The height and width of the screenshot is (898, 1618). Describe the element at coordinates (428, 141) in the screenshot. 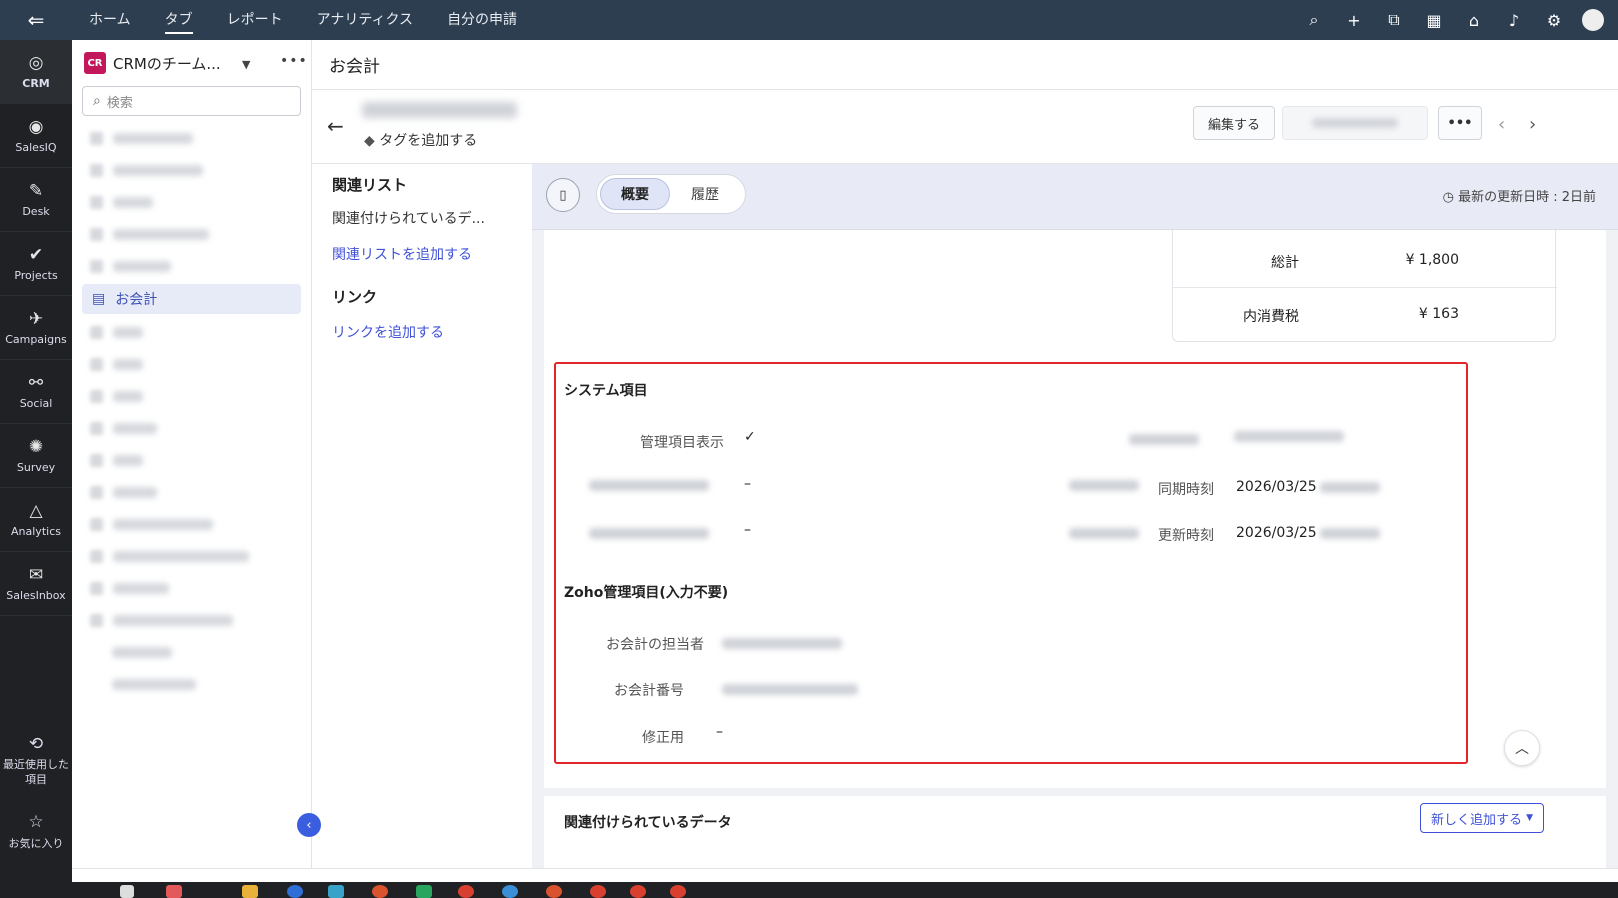

I see `add-tag-label: タグを追加する` at that location.